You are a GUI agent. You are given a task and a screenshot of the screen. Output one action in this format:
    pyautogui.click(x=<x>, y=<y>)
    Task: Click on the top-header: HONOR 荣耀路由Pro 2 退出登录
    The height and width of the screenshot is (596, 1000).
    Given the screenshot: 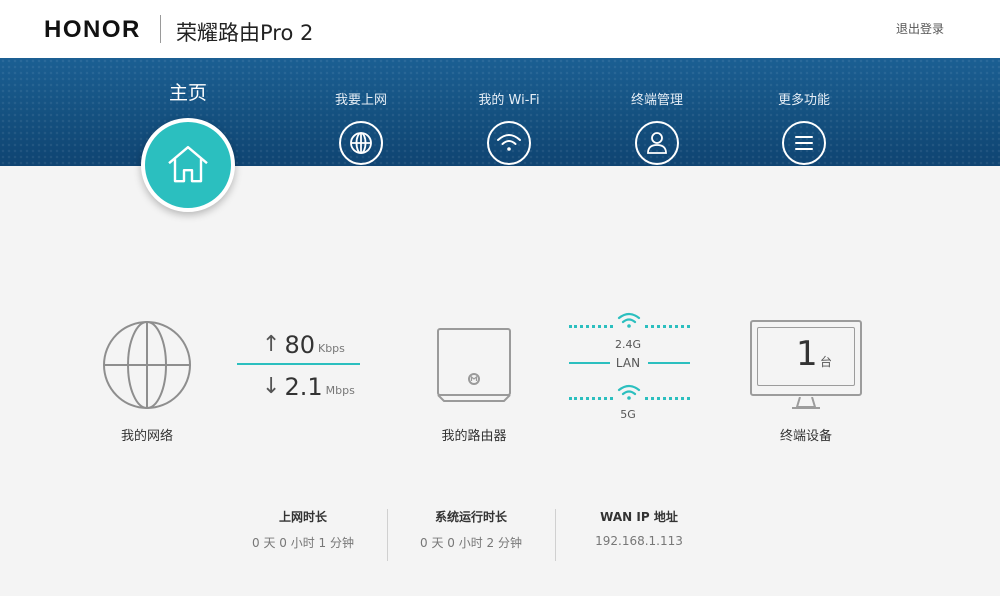 What is the action you would take?
    pyautogui.click(x=500, y=29)
    